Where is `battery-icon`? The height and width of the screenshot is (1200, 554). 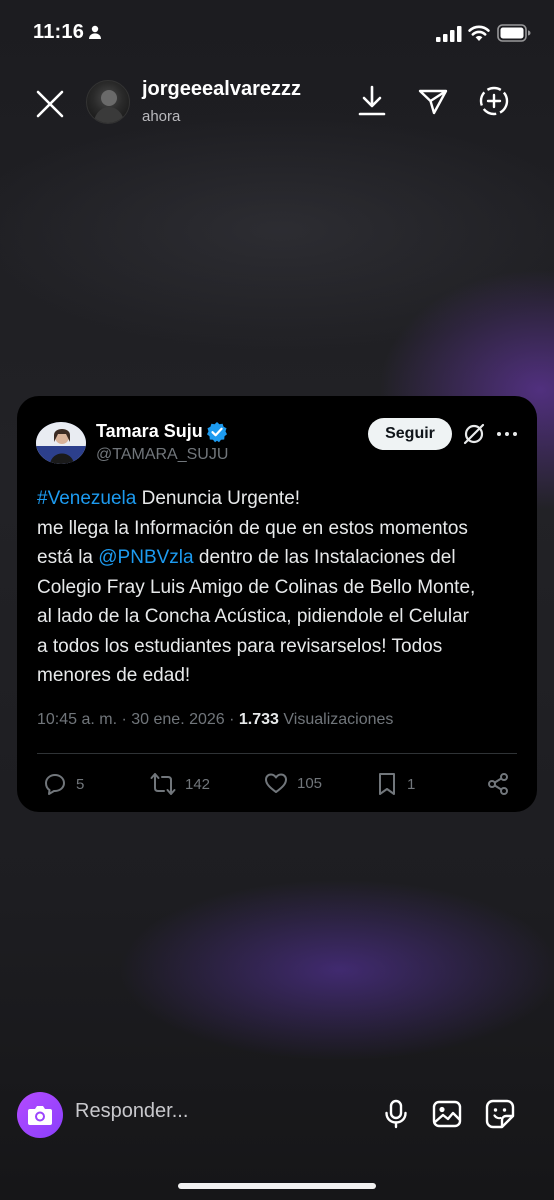
battery-icon is located at coordinates (514, 33).